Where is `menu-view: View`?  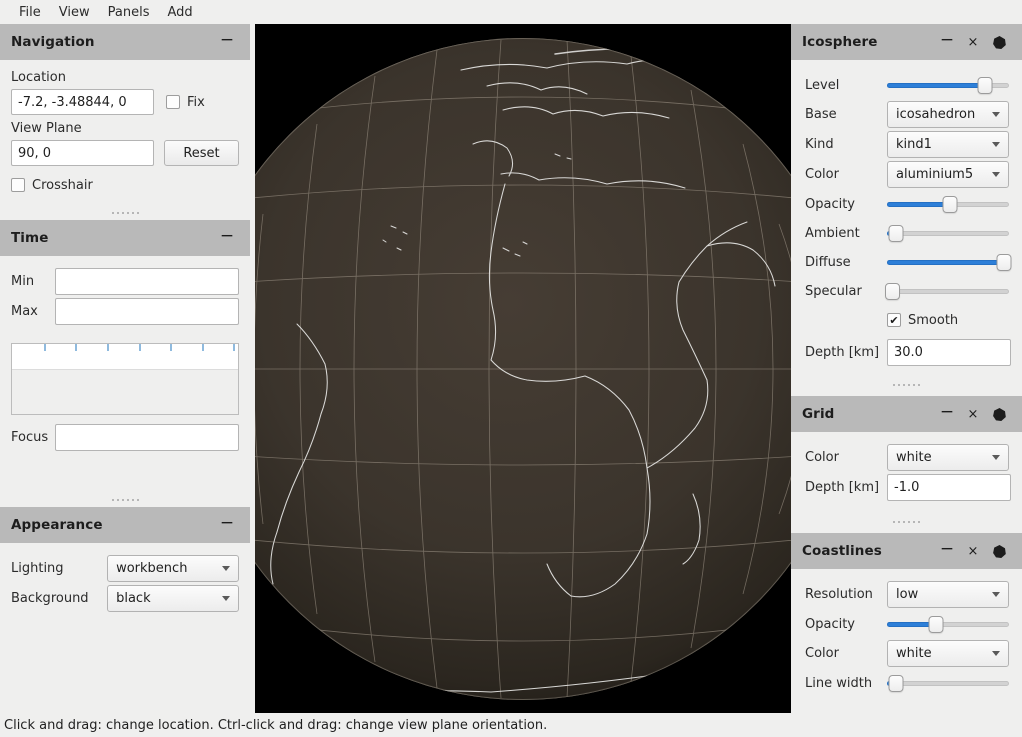
menu-view: View is located at coordinates (74, 12).